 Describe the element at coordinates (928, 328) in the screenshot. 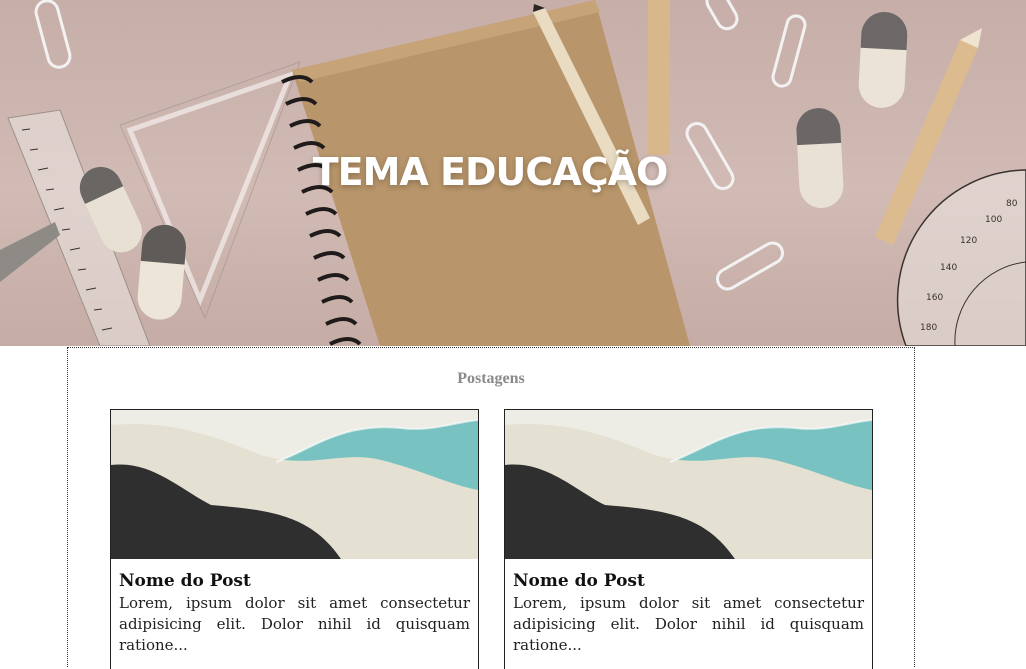

I see `svg-text: 180` at that location.